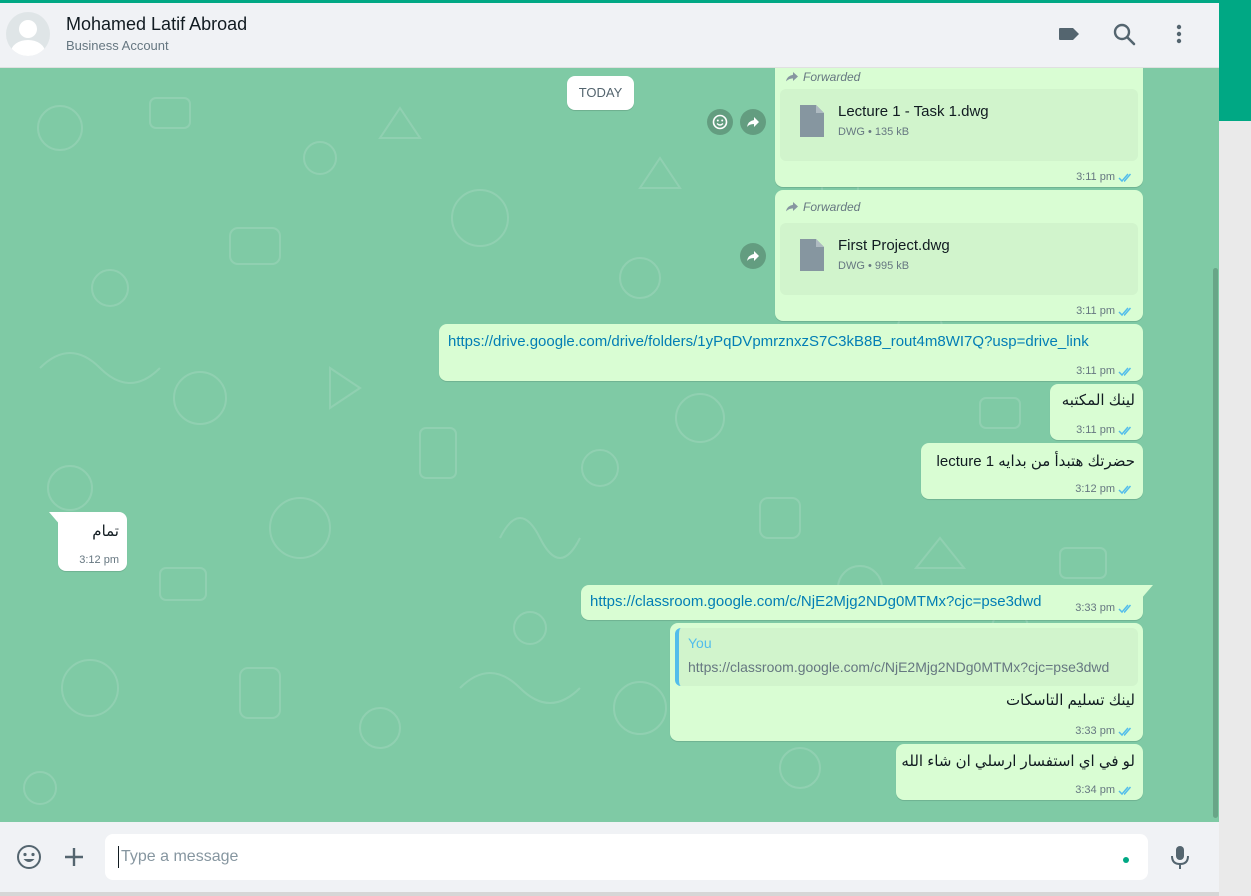 This screenshot has width=1251, height=896. I want to click on chat-scrollbar, so click(1215, 445).